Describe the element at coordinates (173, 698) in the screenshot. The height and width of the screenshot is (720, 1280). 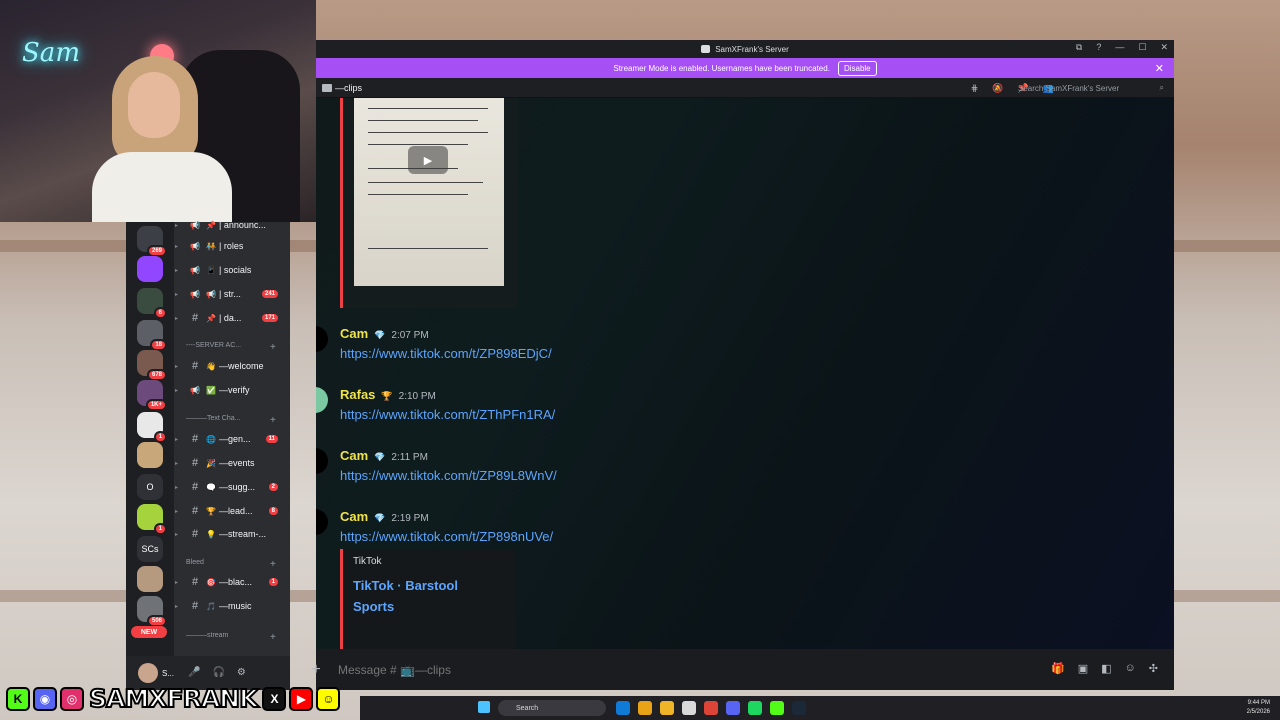
I see `streamer-handle: SAMXFRANK` at that location.